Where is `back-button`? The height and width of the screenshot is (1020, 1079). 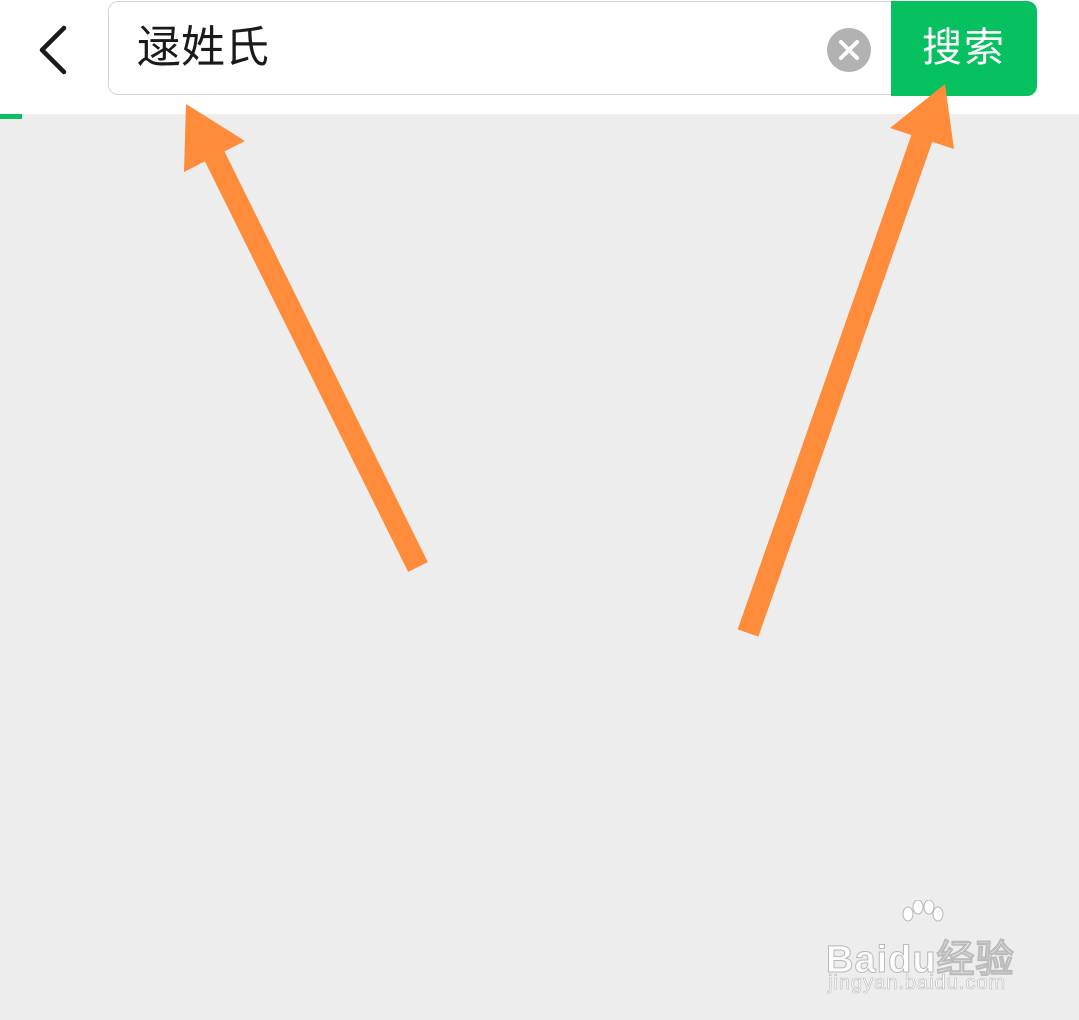
back-button is located at coordinates (54, 50).